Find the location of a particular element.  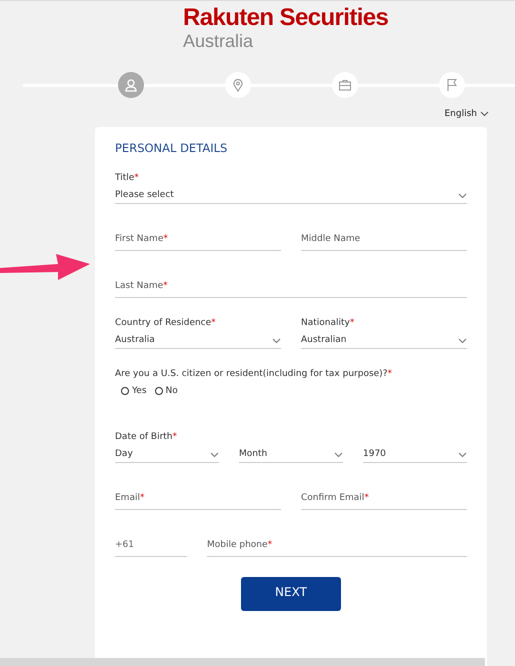

logo-brand: Rakuten Securities is located at coordinates (285, 18).